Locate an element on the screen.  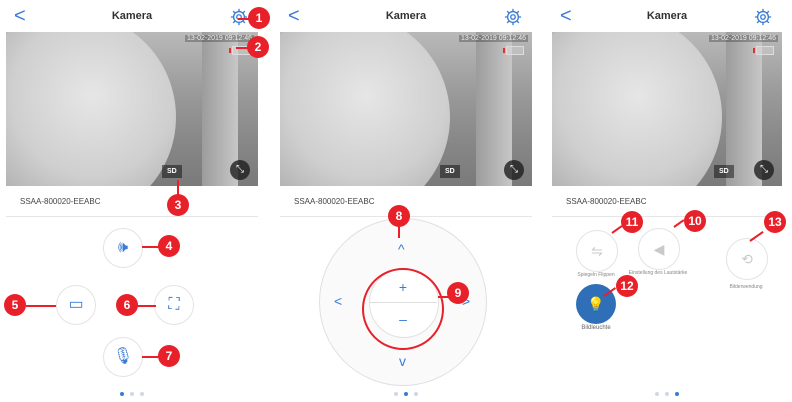
callout-10: 10 is located at coordinates (695, 221).